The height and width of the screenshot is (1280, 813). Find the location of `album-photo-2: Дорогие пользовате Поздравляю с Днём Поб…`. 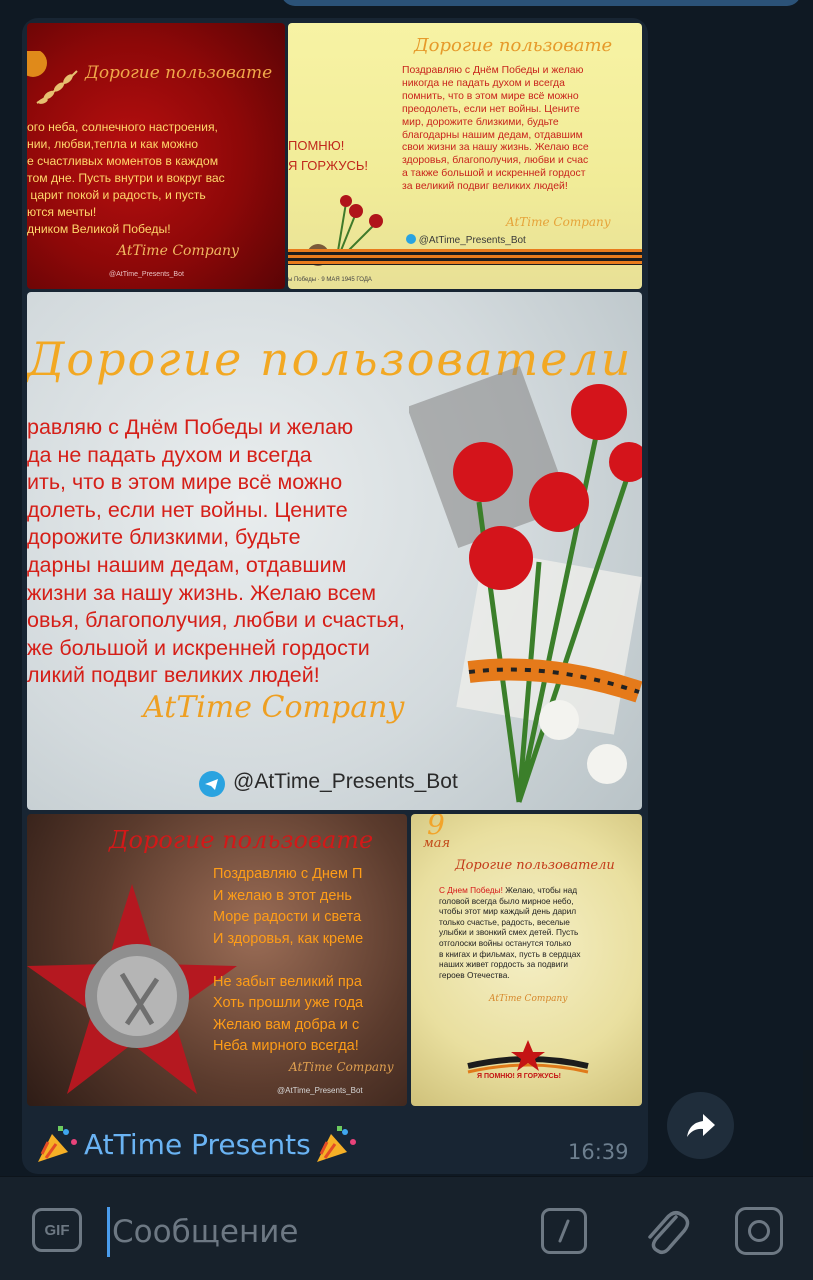

album-photo-2: Дорогие пользовате Поздравляю с Днём Поб… is located at coordinates (465, 156).